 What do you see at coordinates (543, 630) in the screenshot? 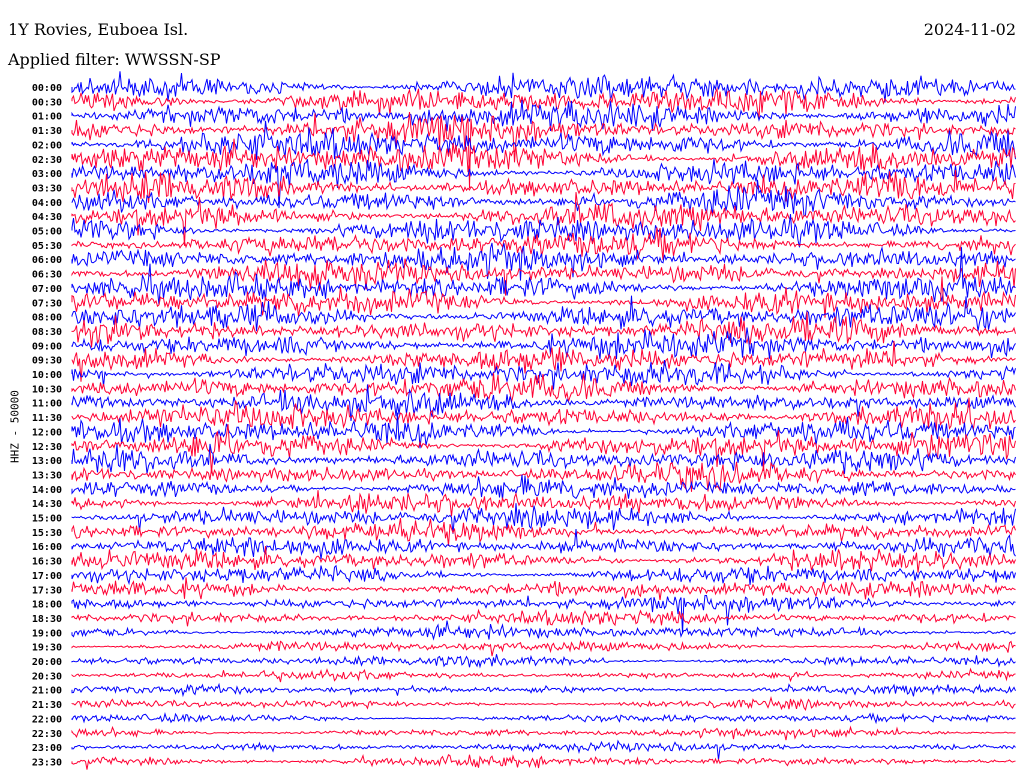
I see `trace-row-1900` at bounding box center [543, 630].